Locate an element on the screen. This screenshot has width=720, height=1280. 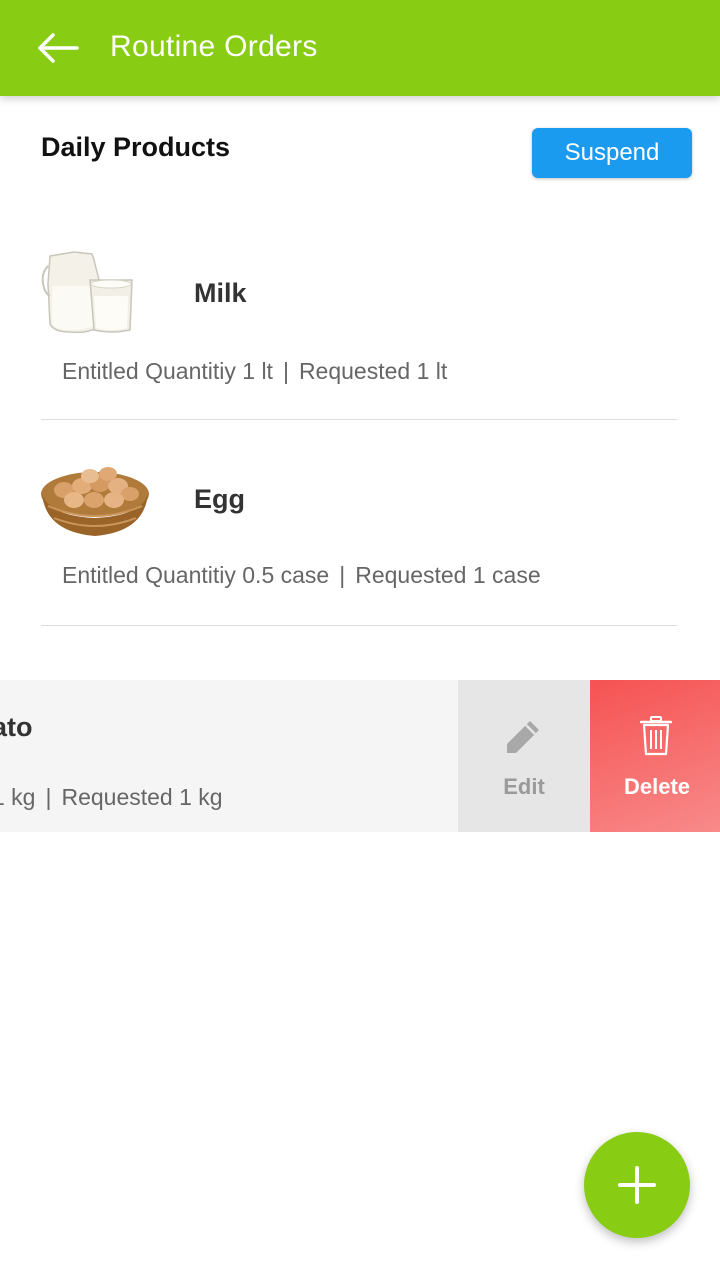
delete-label: Delete is located at coordinates (657, 786).